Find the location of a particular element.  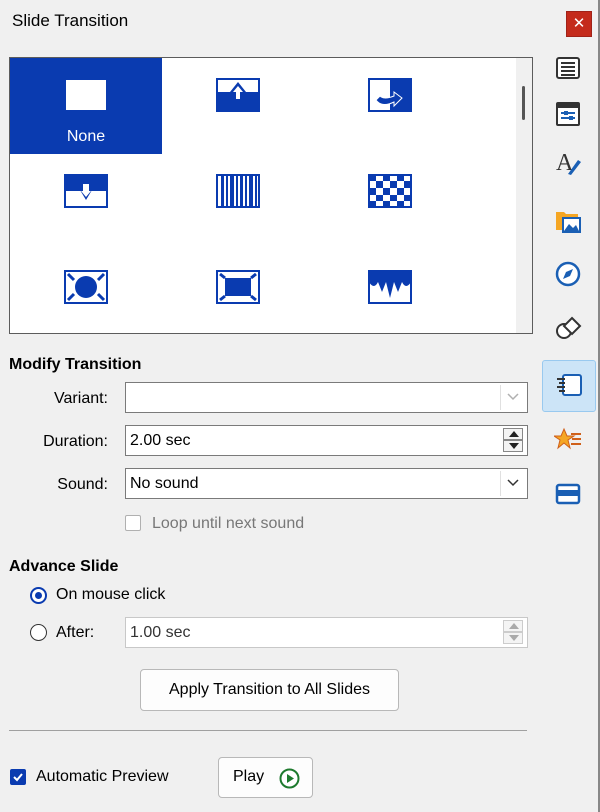

after-label: After: is located at coordinates (75, 632).